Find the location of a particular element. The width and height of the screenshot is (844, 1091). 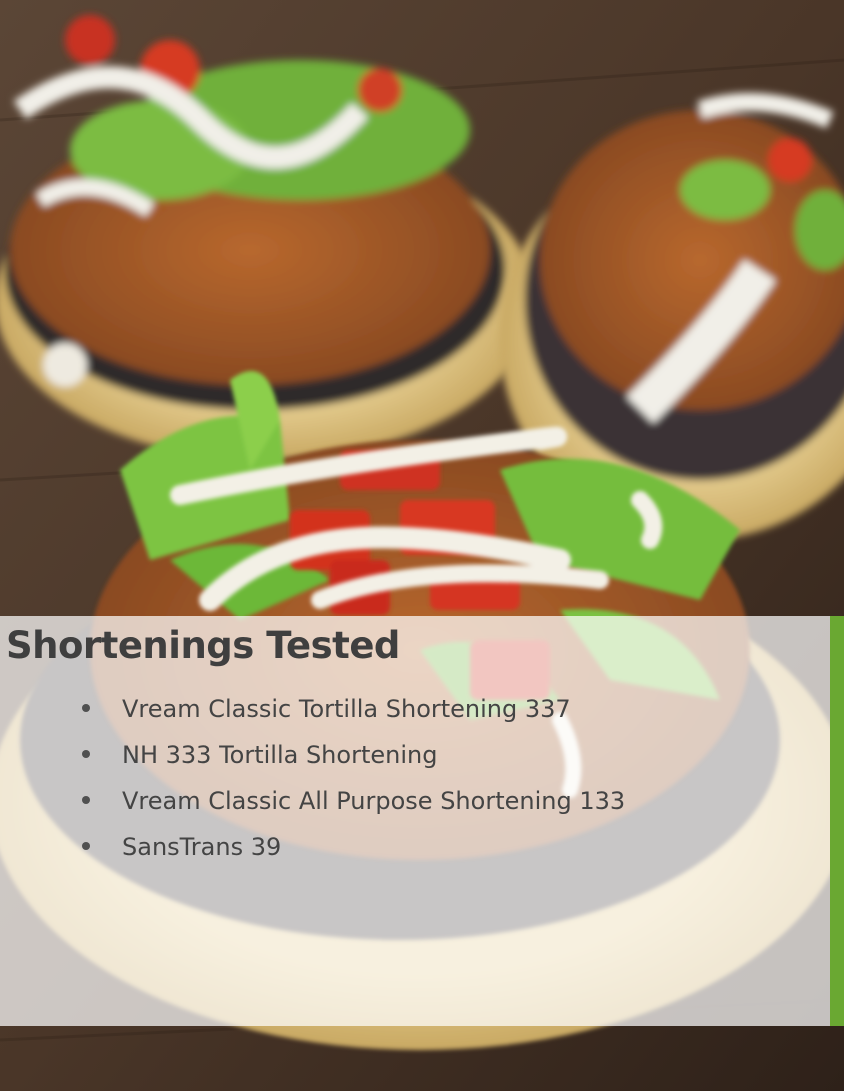

list-item-label: Vream Classic All Purpose Shortening 133 is located at coordinates (374, 801).